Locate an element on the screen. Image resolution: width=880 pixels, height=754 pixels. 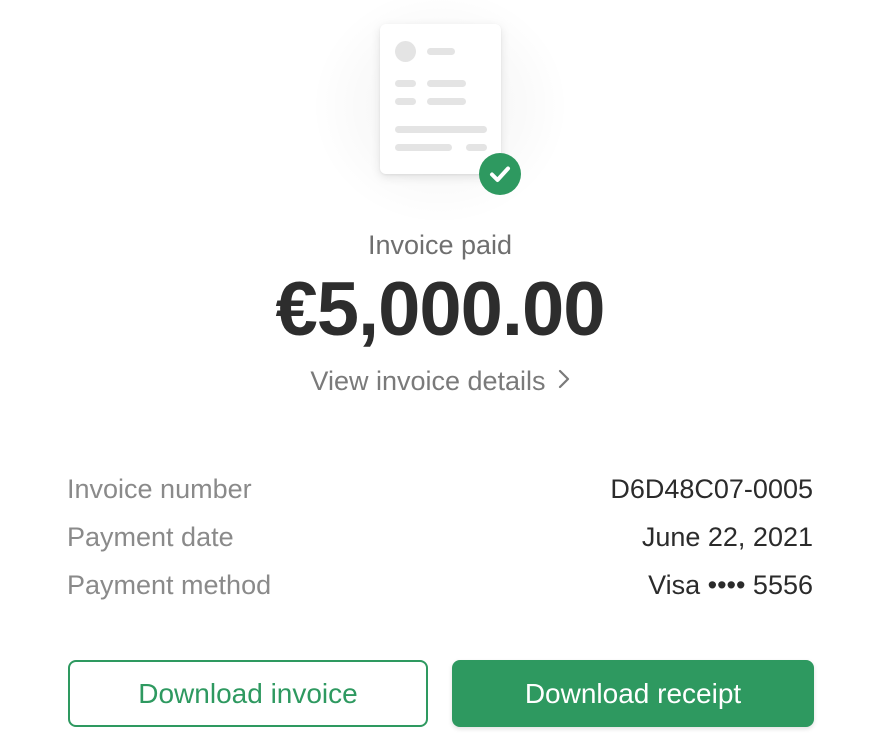
info-label: Invoice number is located at coordinates (159, 489).